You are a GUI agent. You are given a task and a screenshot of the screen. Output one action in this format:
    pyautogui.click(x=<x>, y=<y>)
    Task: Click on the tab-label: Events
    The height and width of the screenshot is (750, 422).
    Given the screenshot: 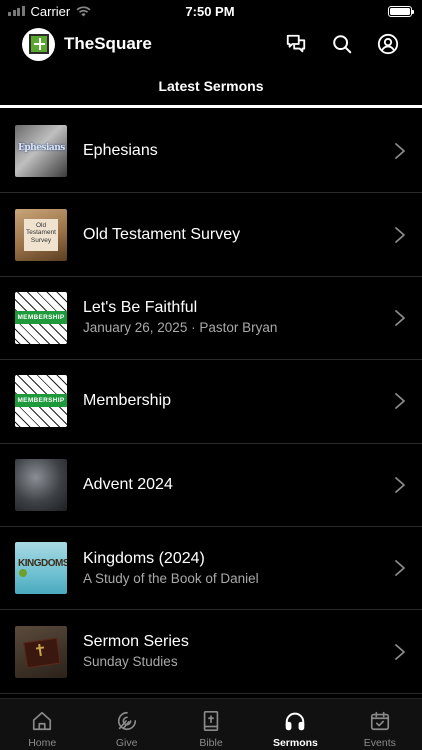 What is the action you would take?
    pyautogui.click(x=379, y=743)
    